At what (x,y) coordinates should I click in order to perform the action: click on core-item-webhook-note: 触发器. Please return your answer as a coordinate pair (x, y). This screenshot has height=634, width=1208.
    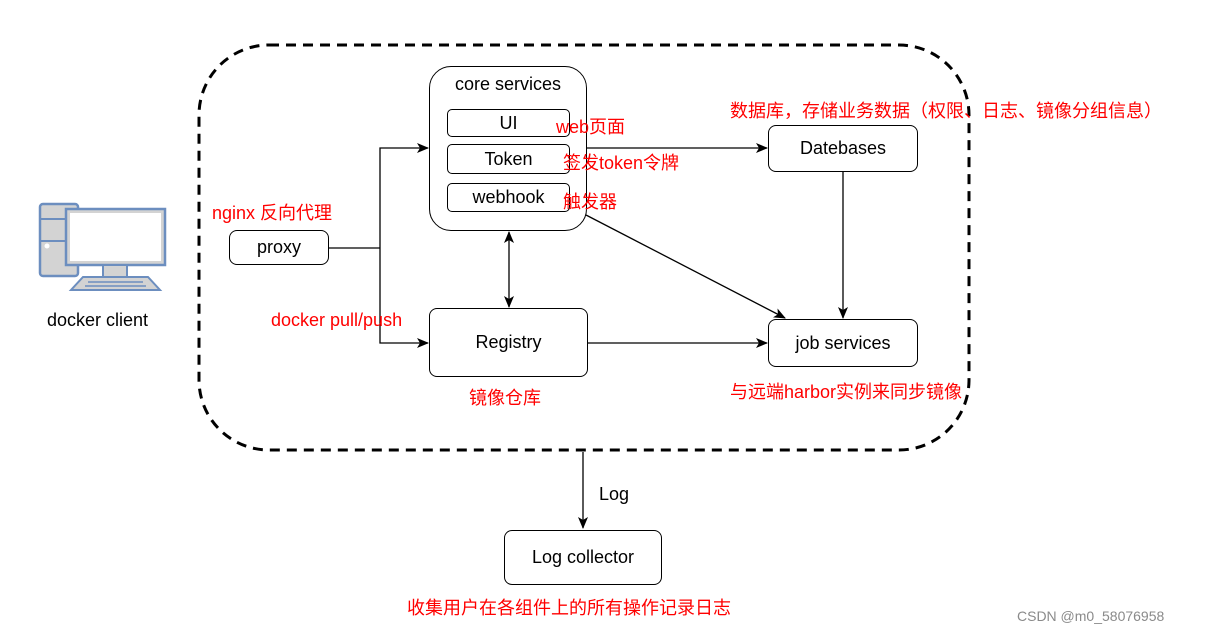
    Looking at the image, I should click on (590, 202).